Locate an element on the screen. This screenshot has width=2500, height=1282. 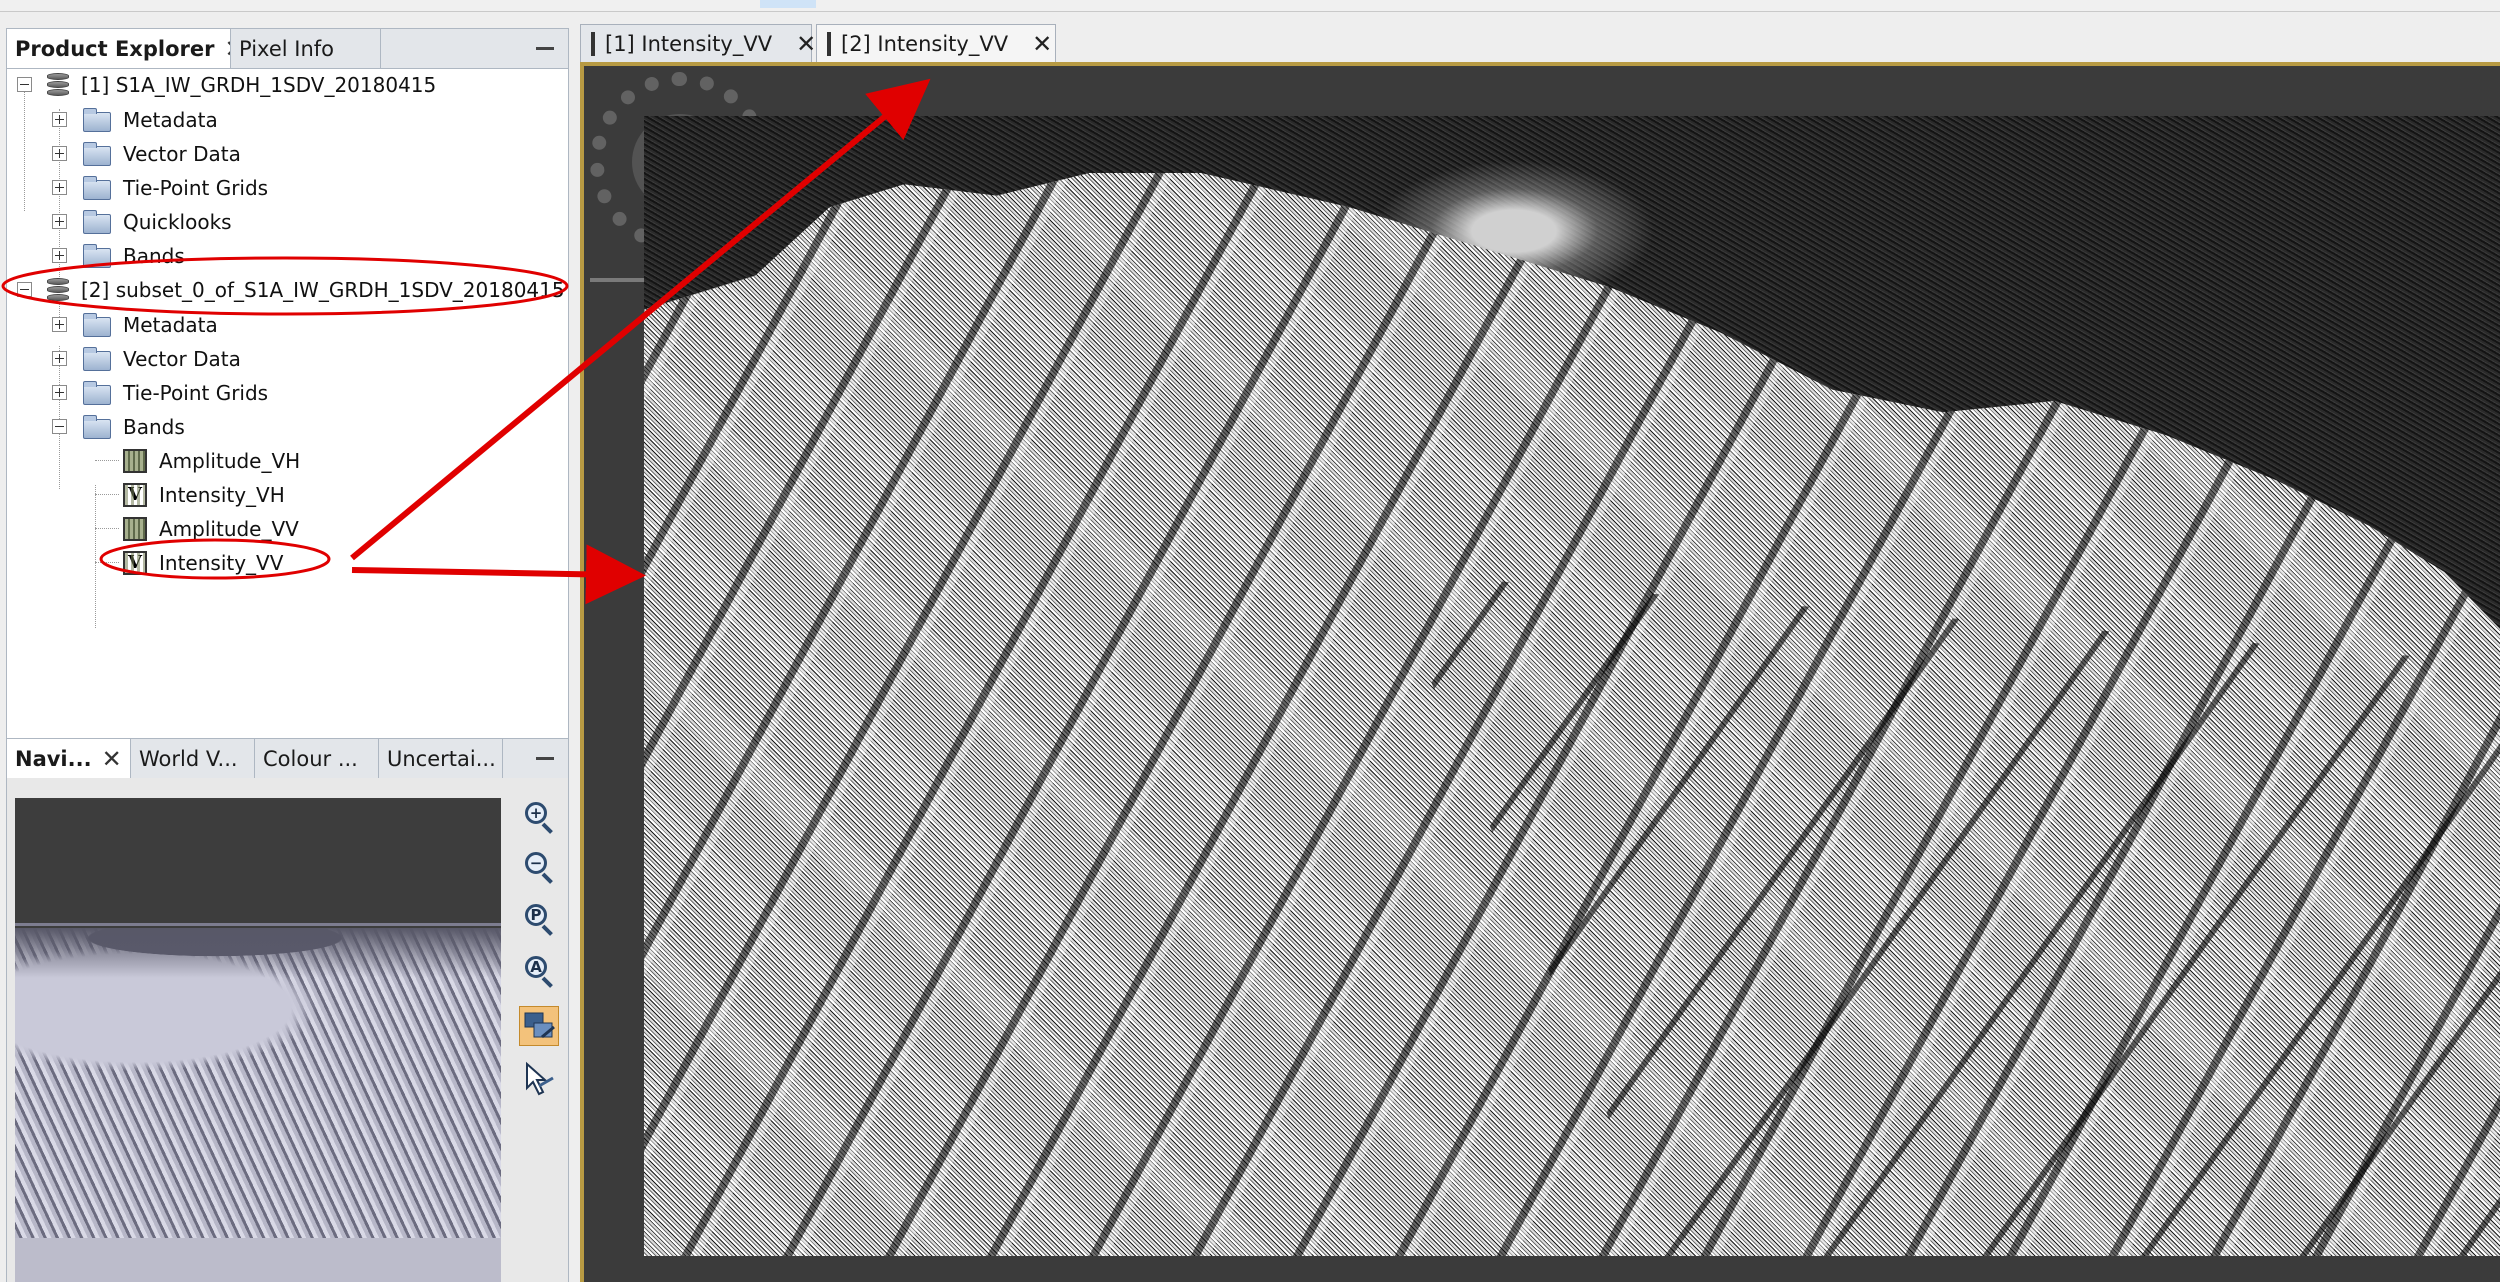
tree-item-quicklooks: Quicklooks is located at coordinates (157, 222).